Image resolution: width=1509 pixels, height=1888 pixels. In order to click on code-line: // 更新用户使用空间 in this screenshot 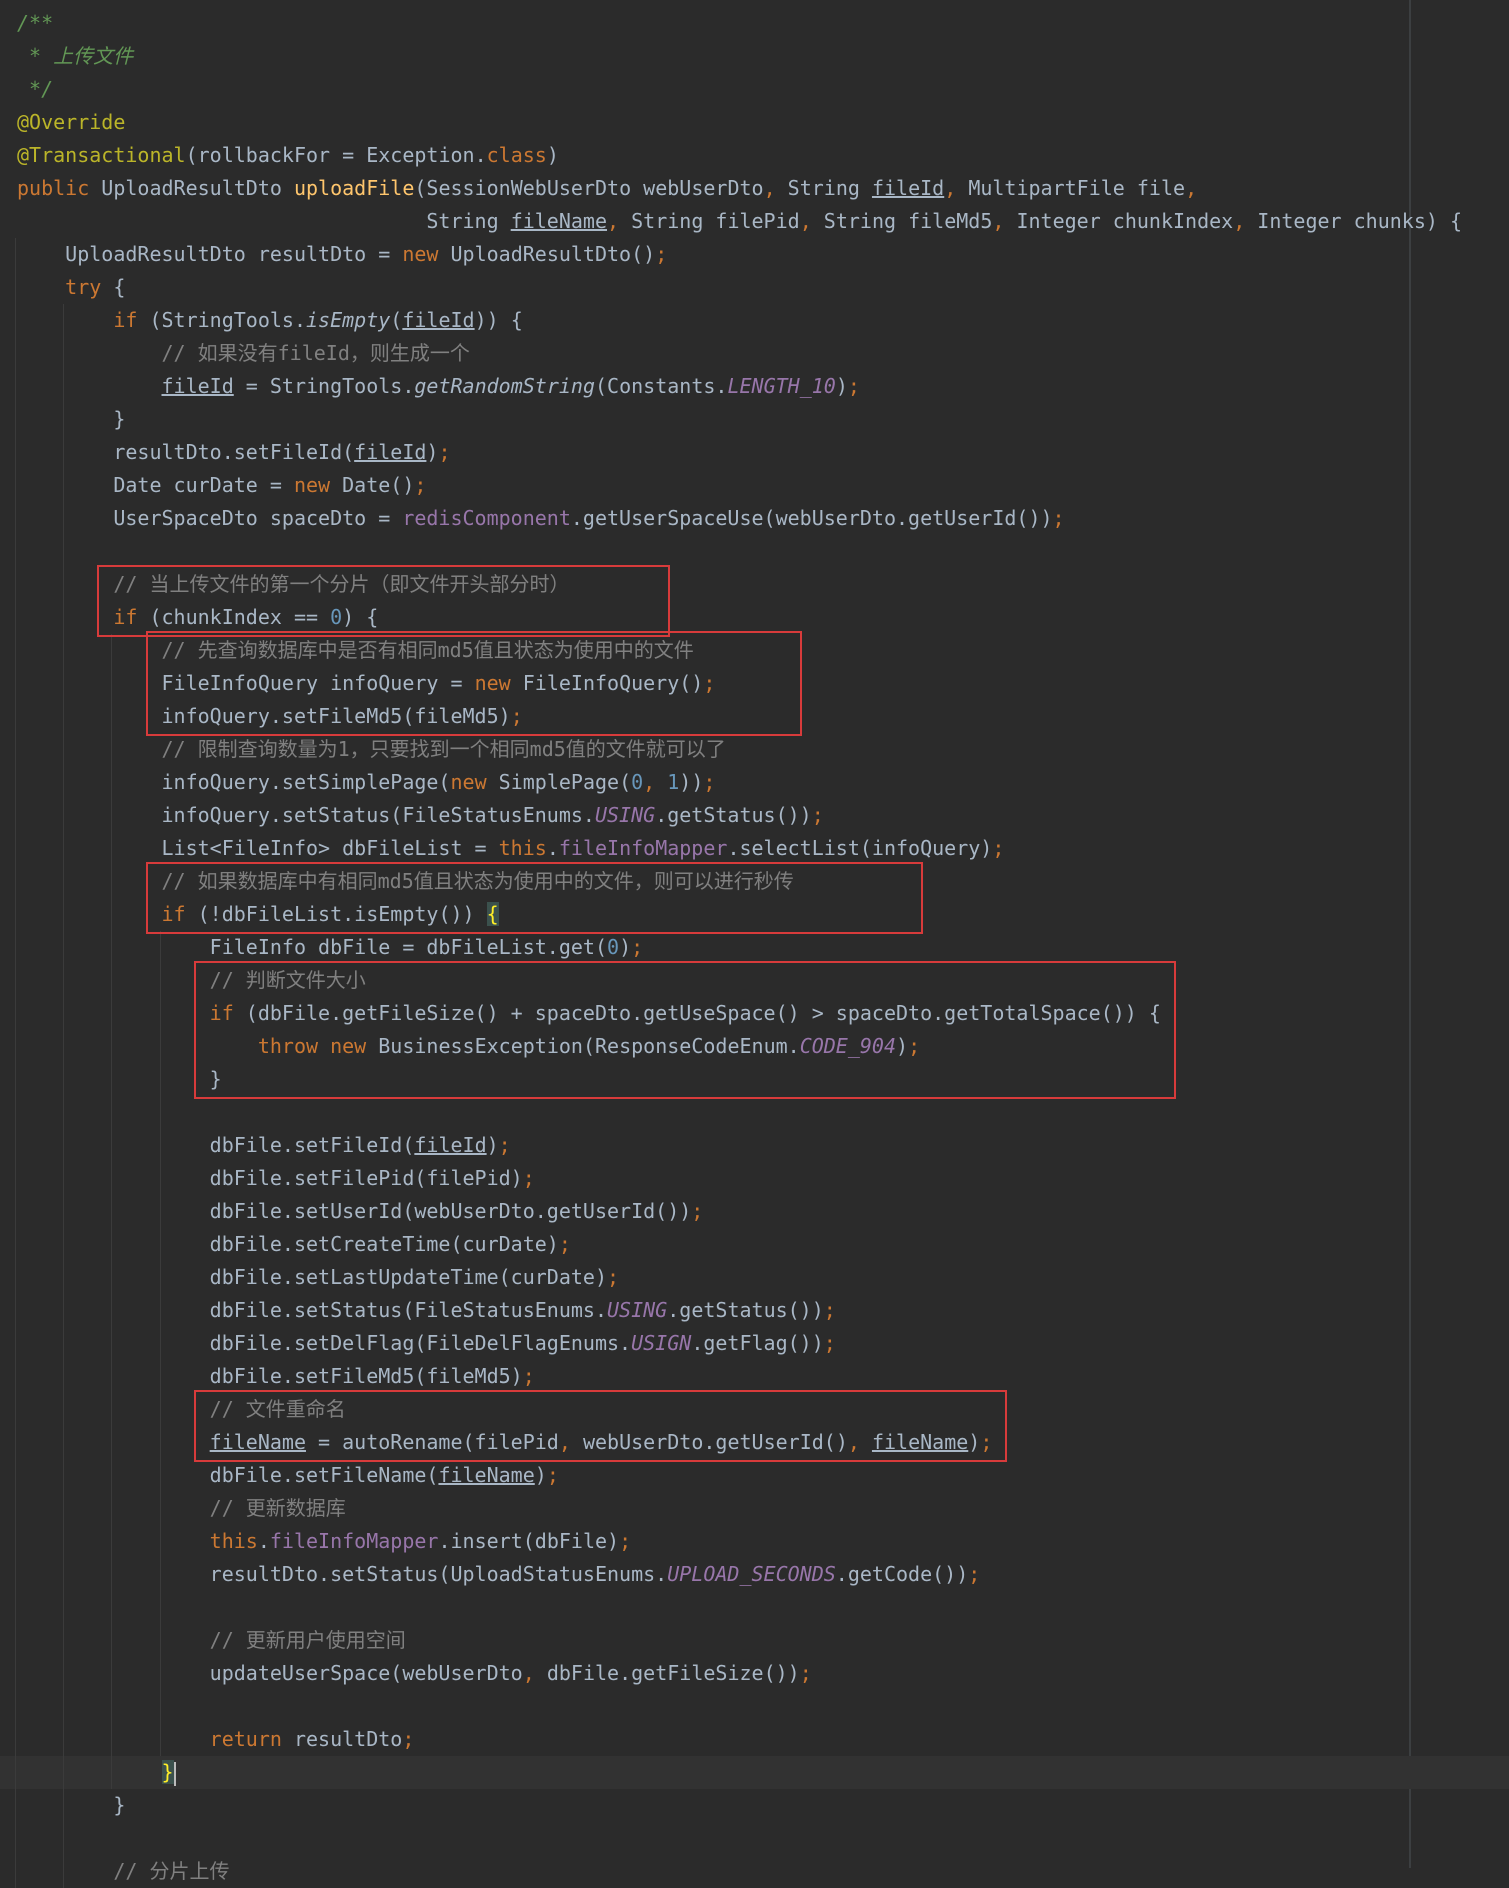, I will do `click(211, 1640)`.